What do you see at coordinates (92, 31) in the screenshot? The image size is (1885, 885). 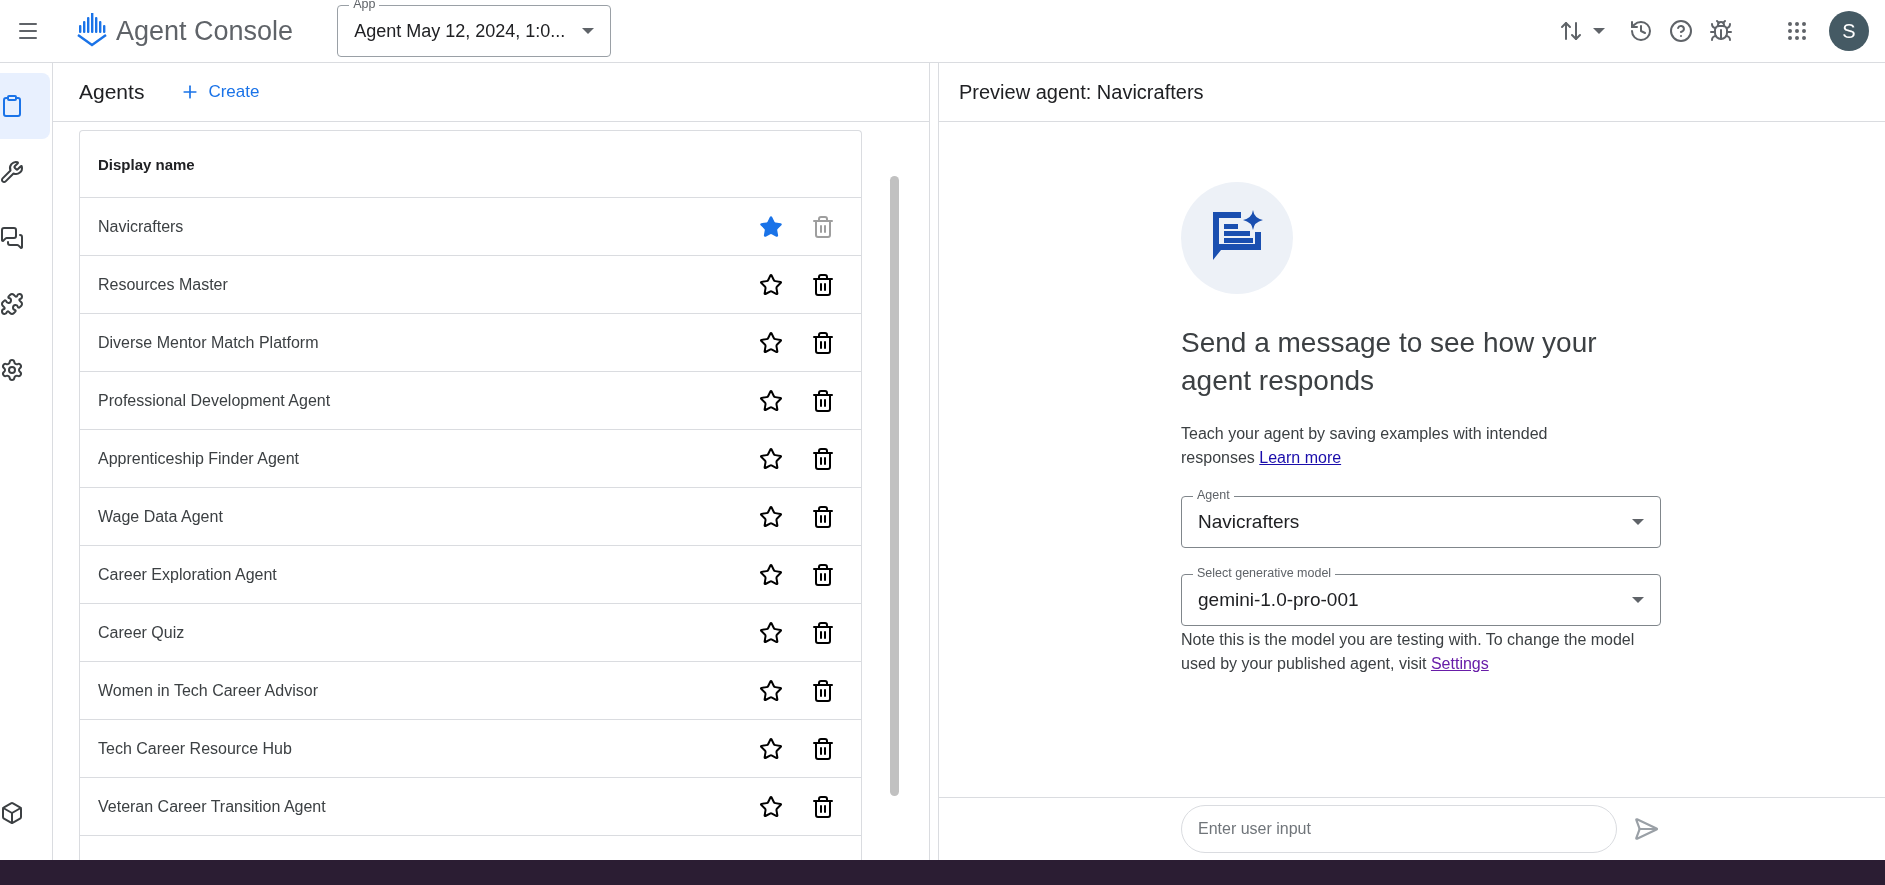 I see `logo-icon` at bounding box center [92, 31].